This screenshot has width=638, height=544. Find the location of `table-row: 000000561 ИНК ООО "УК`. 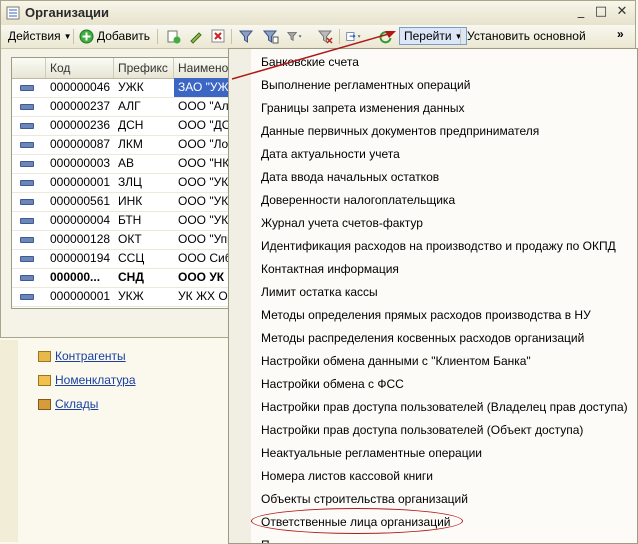

table-row: 000000561 ИНК ООО "УК is located at coordinates (122, 202).